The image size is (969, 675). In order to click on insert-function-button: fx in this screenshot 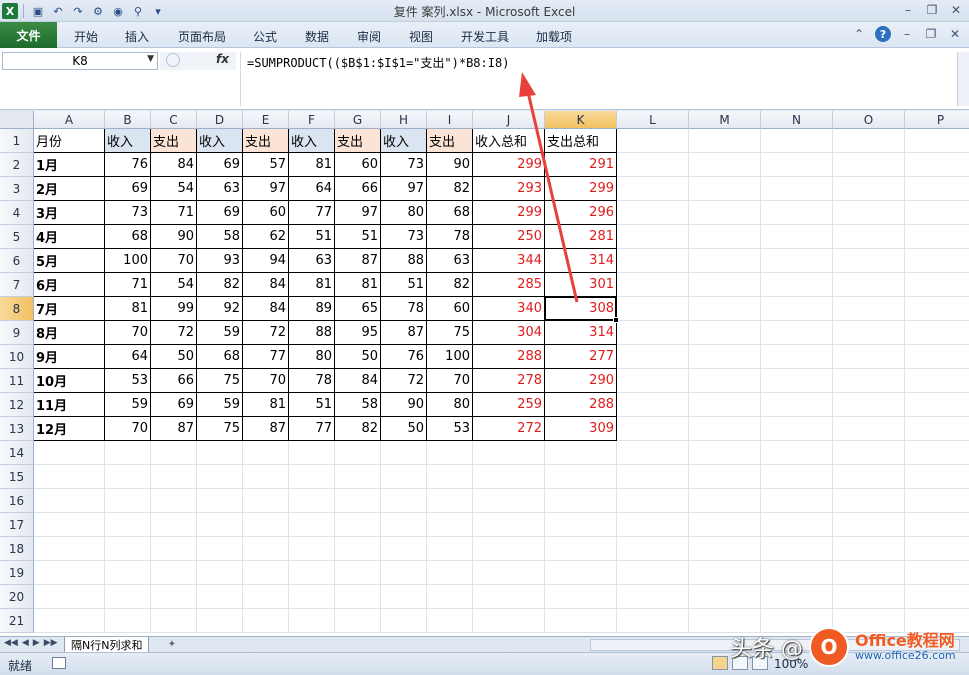, I will do `click(222, 59)`.